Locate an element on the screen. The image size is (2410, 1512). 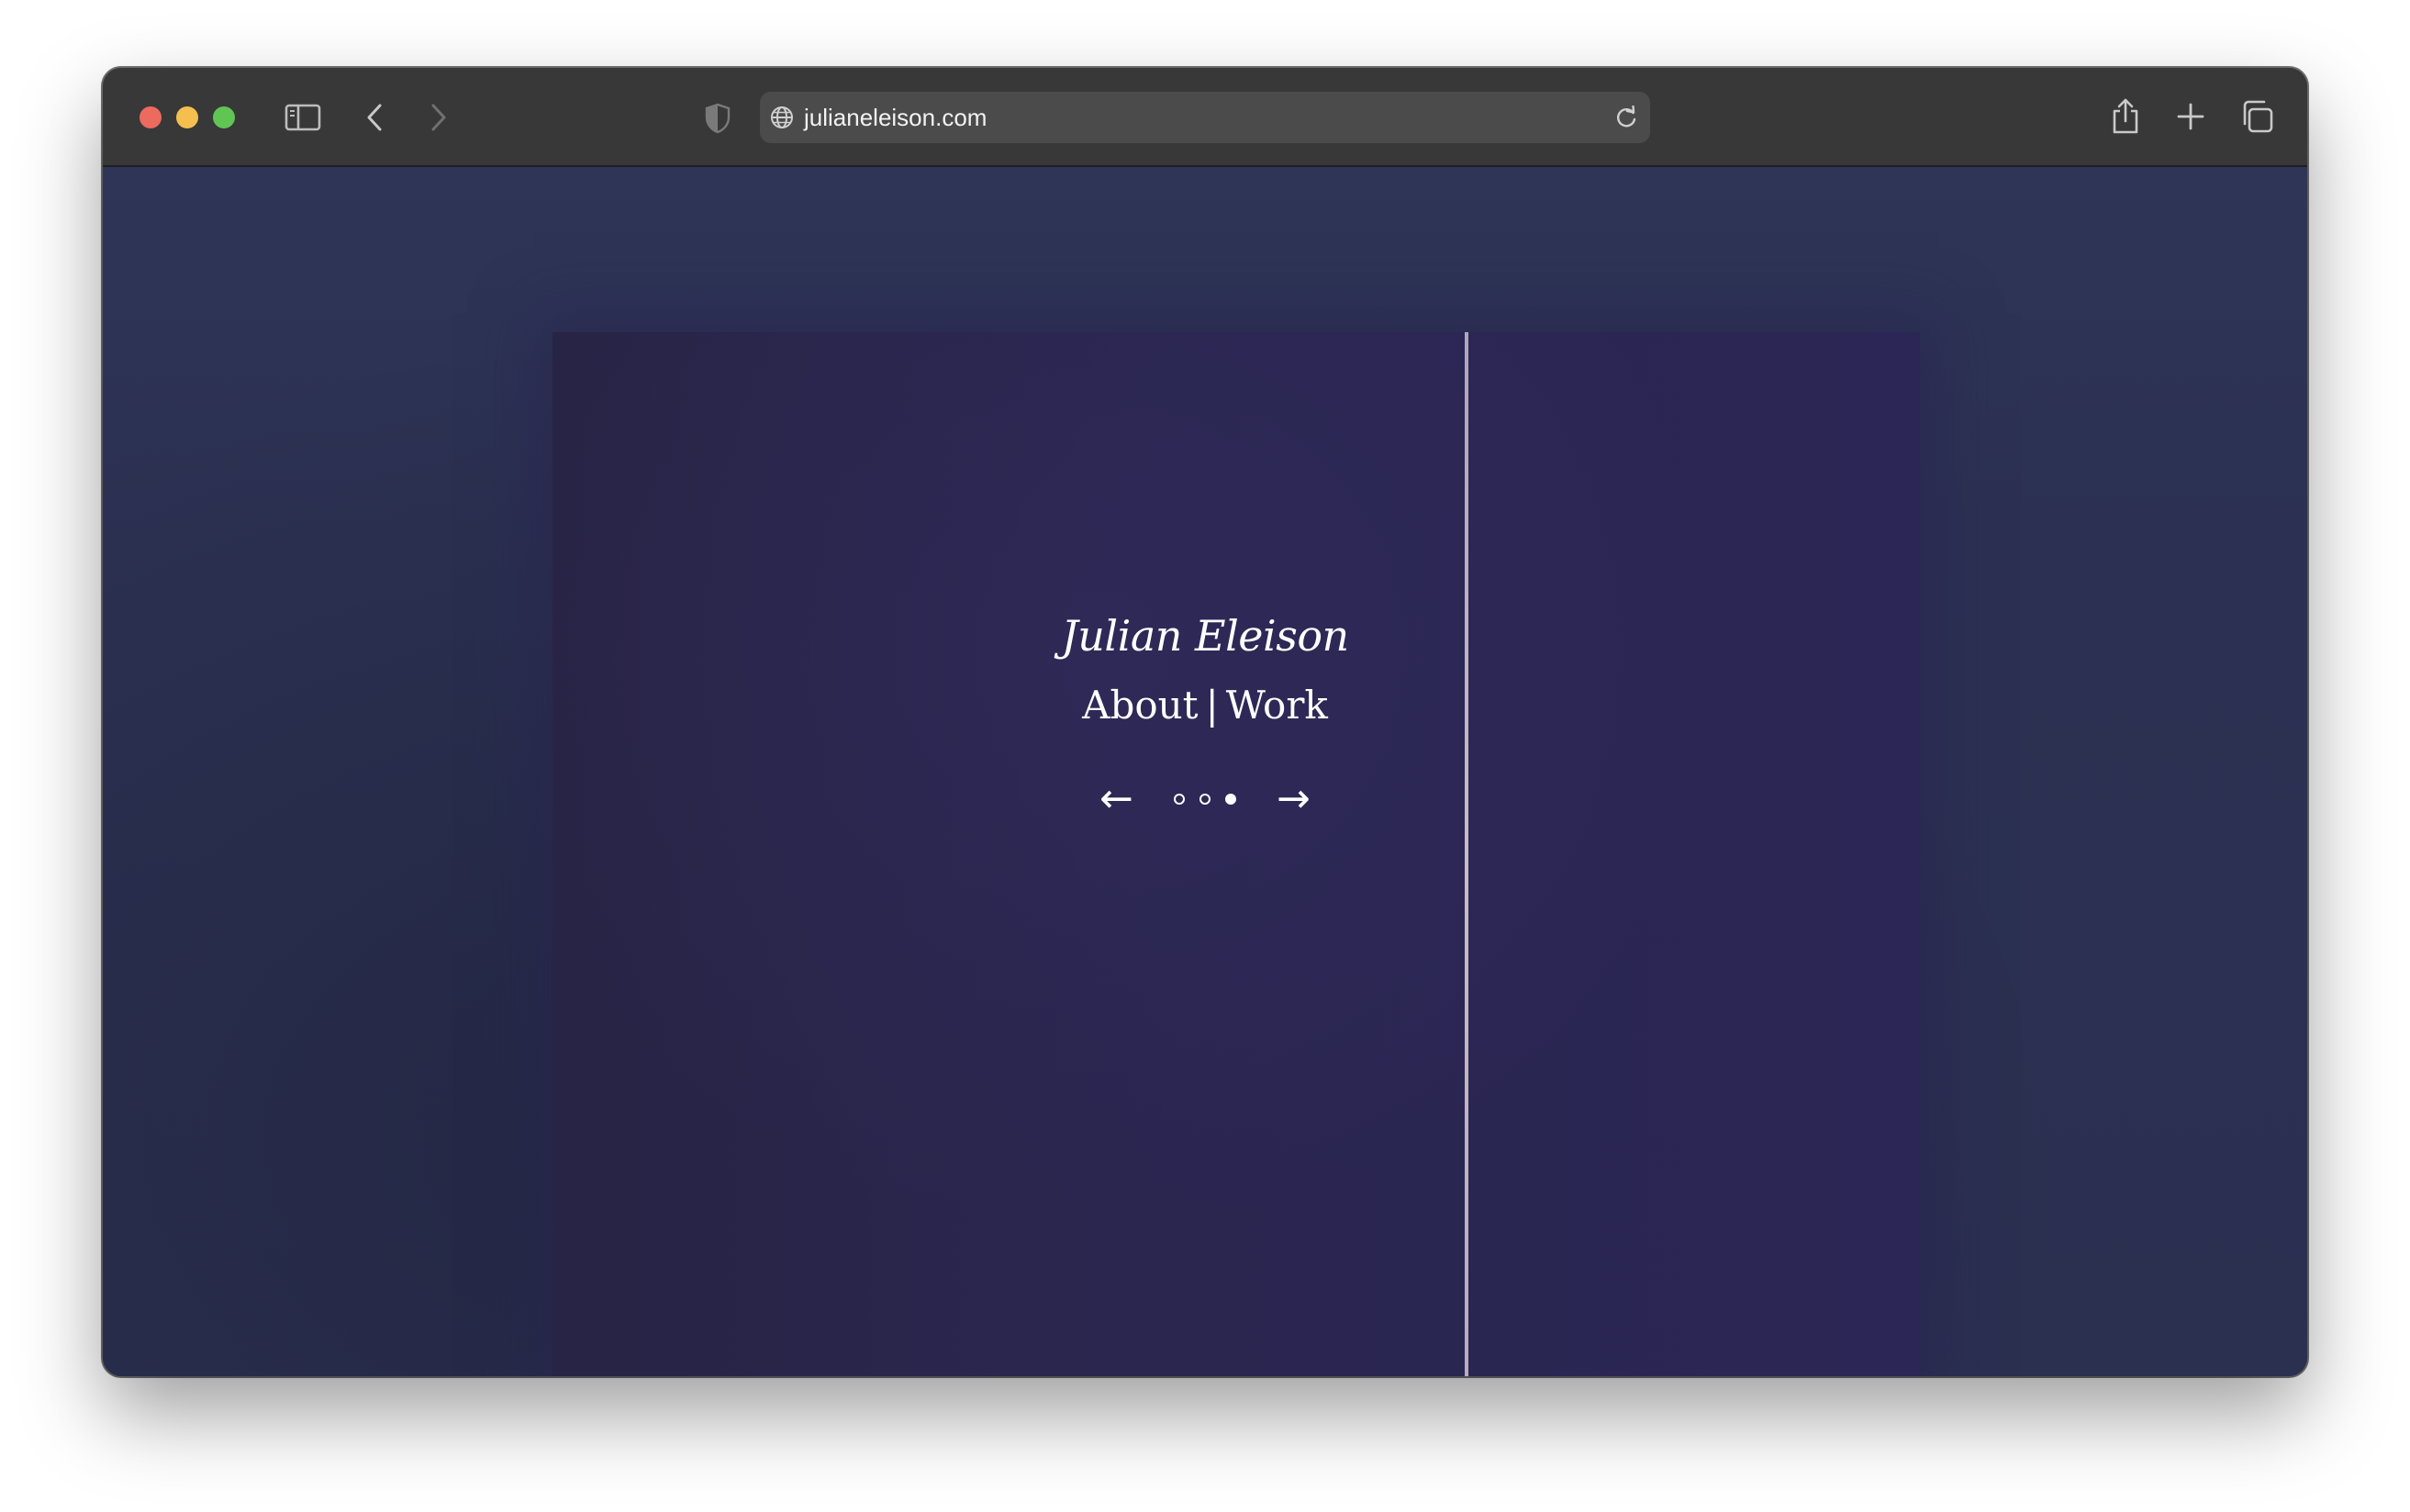
reload-icon is located at coordinates (1626, 117).